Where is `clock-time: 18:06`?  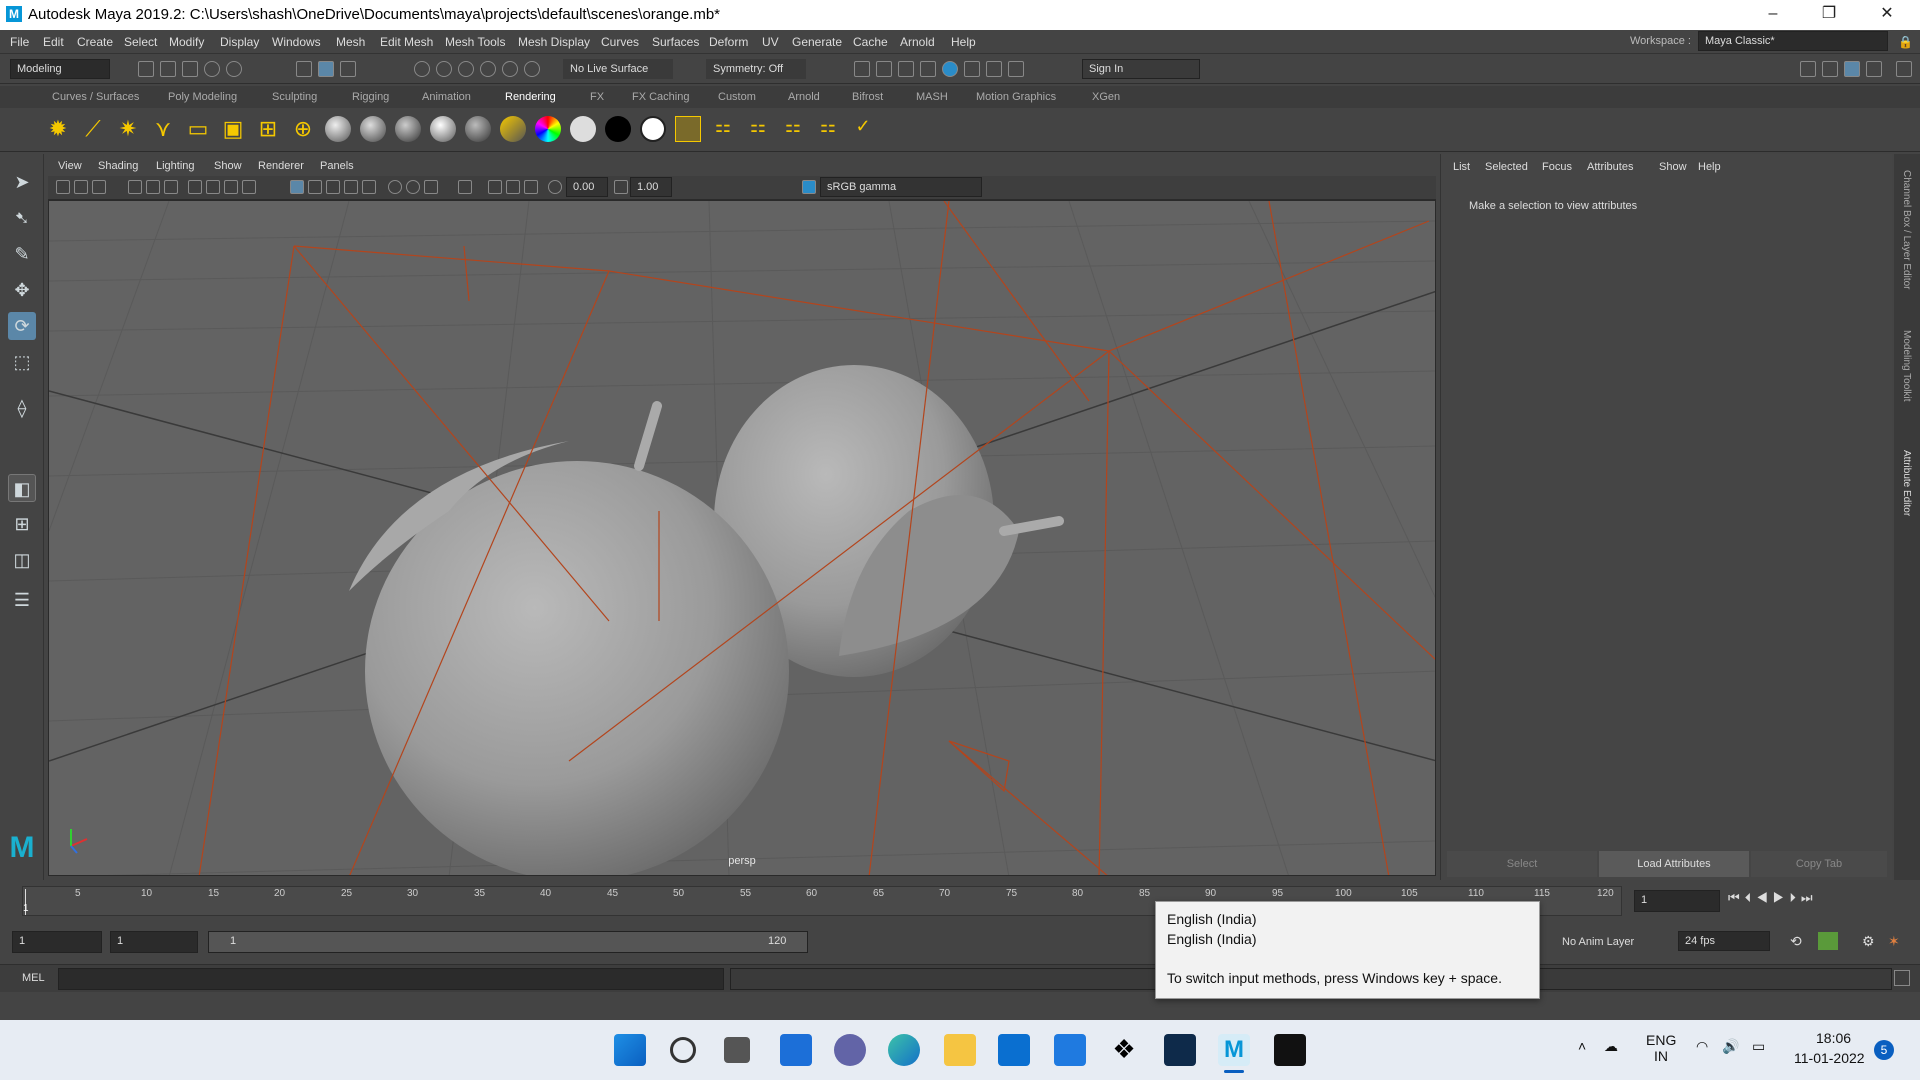
clock-time: 18:06 is located at coordinates (1833, 1038).